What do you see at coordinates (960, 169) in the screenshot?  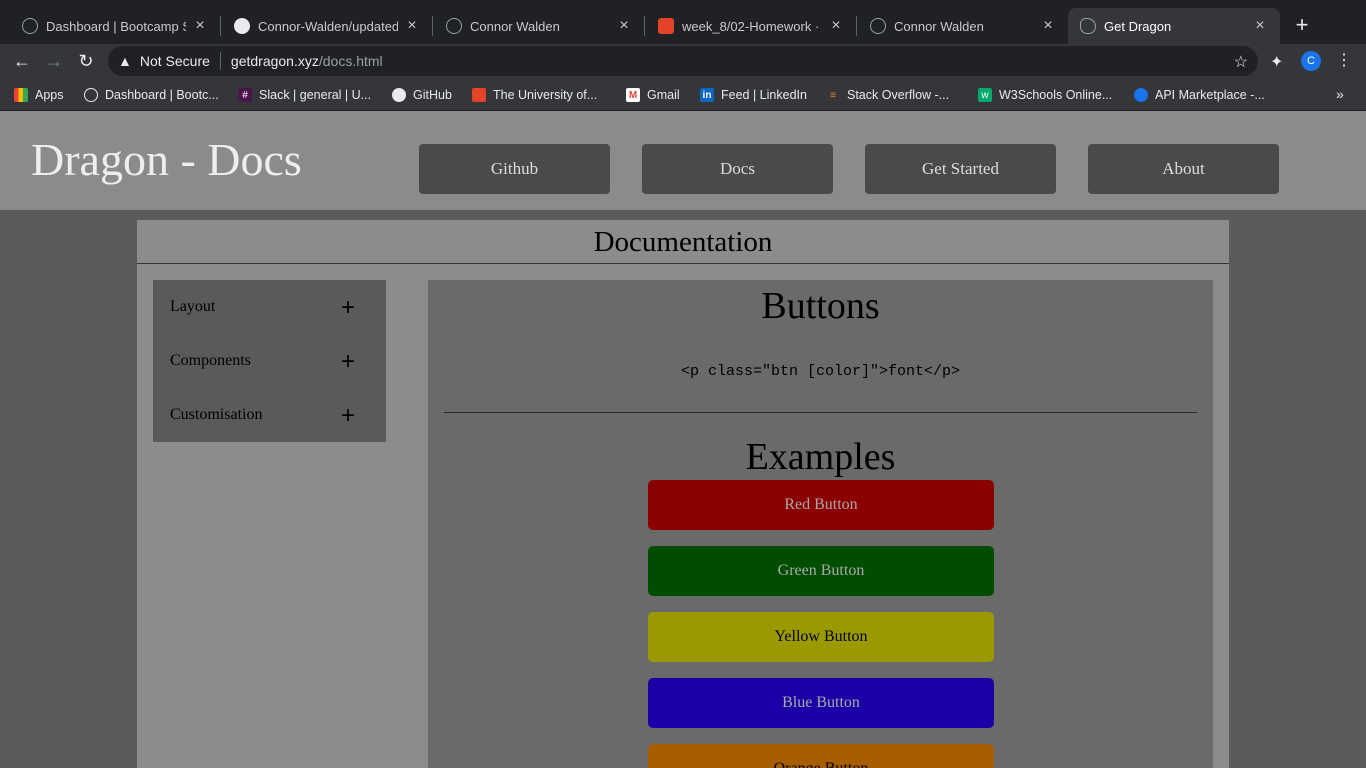 I see `nav-get-started-button: Get Started` at bounding box center [960, 169].